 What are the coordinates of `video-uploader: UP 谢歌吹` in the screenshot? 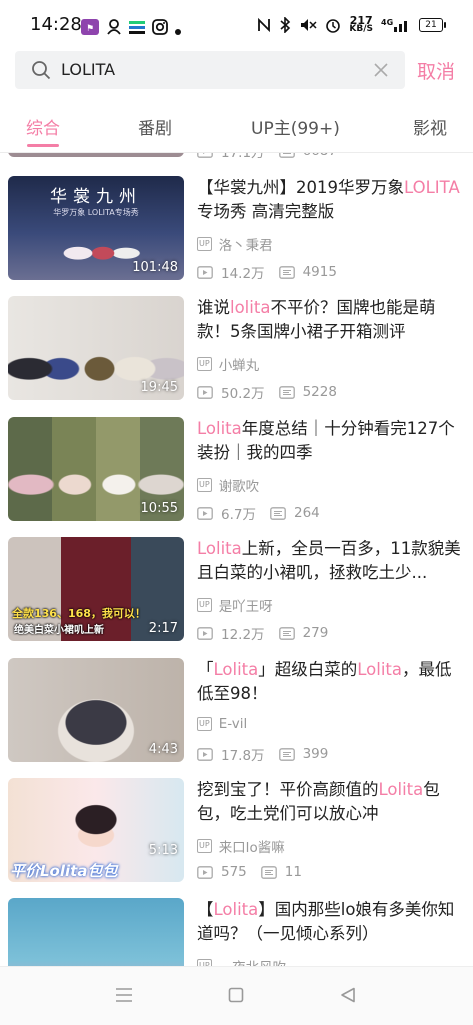 It's located at (228, 485).